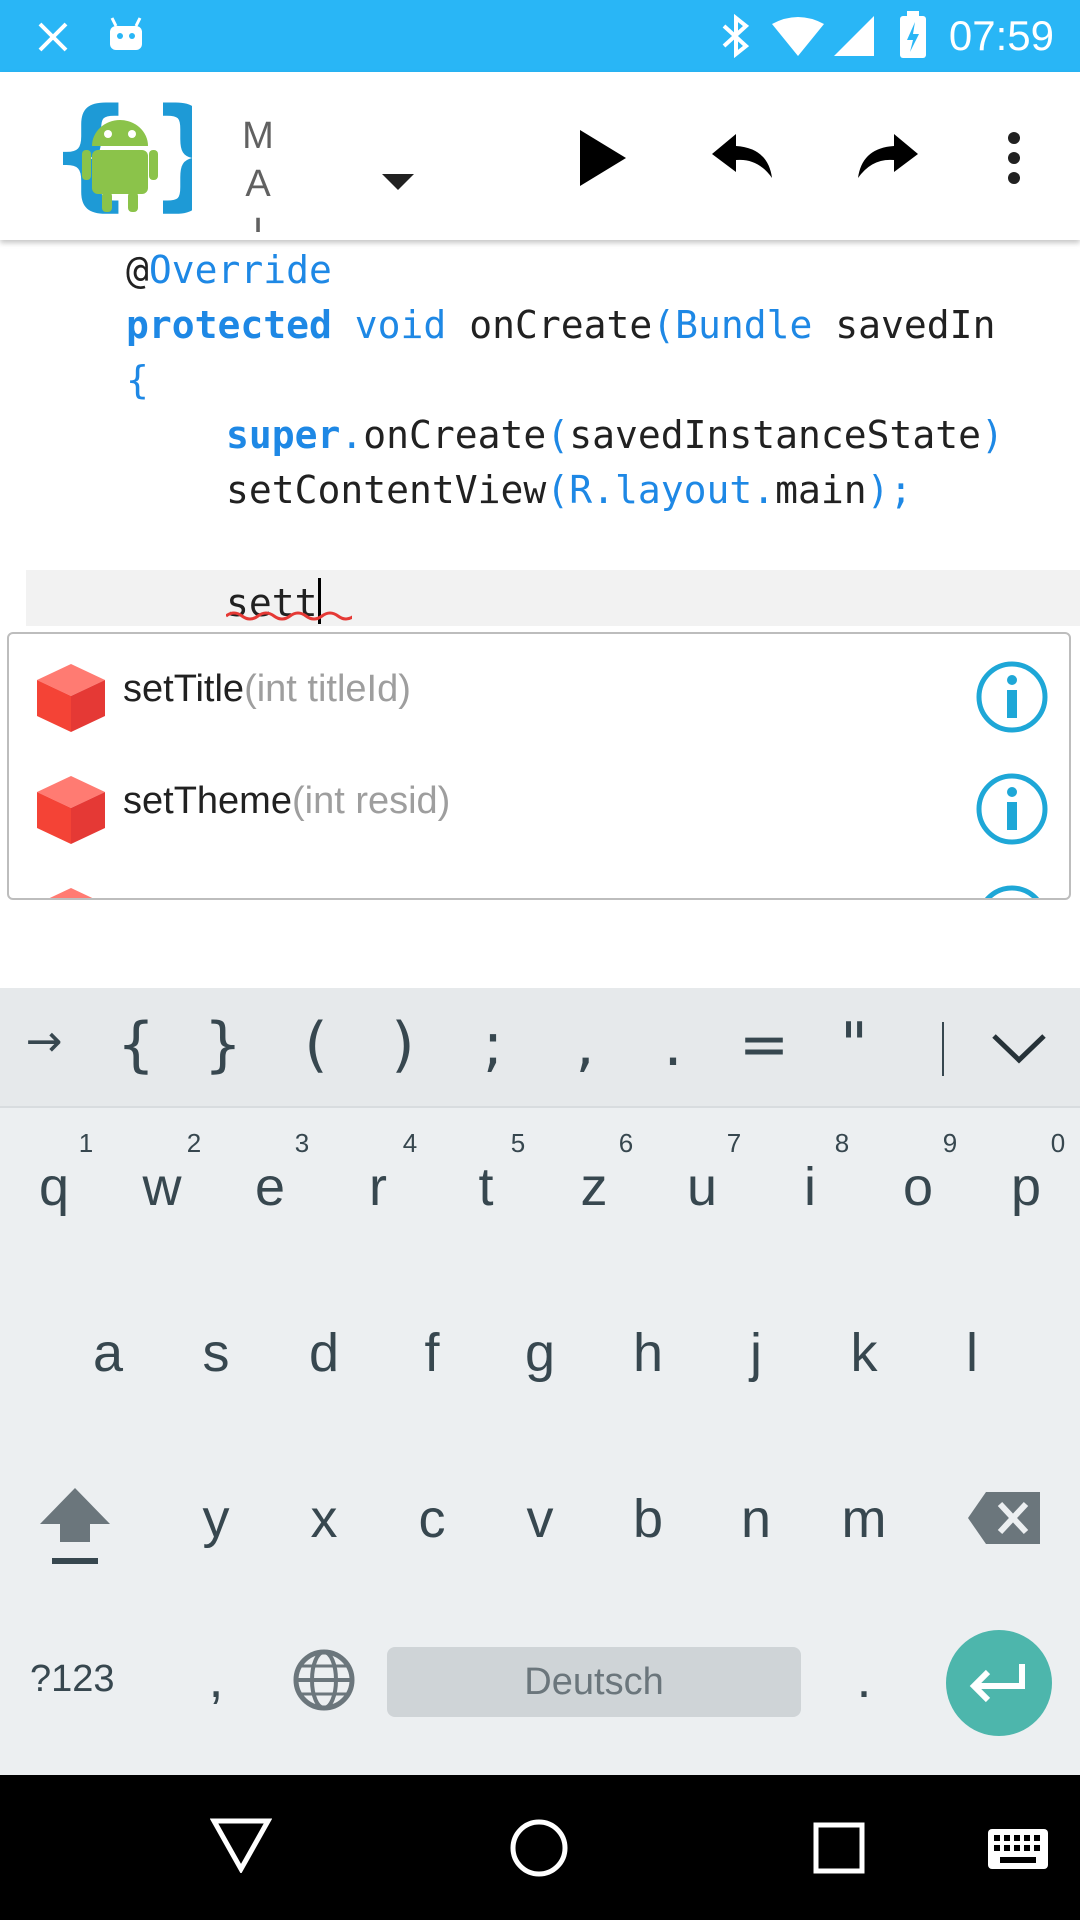  Describe the element at coordinates (887, 157) in the screenshot. I see `redo-icon` at that location.